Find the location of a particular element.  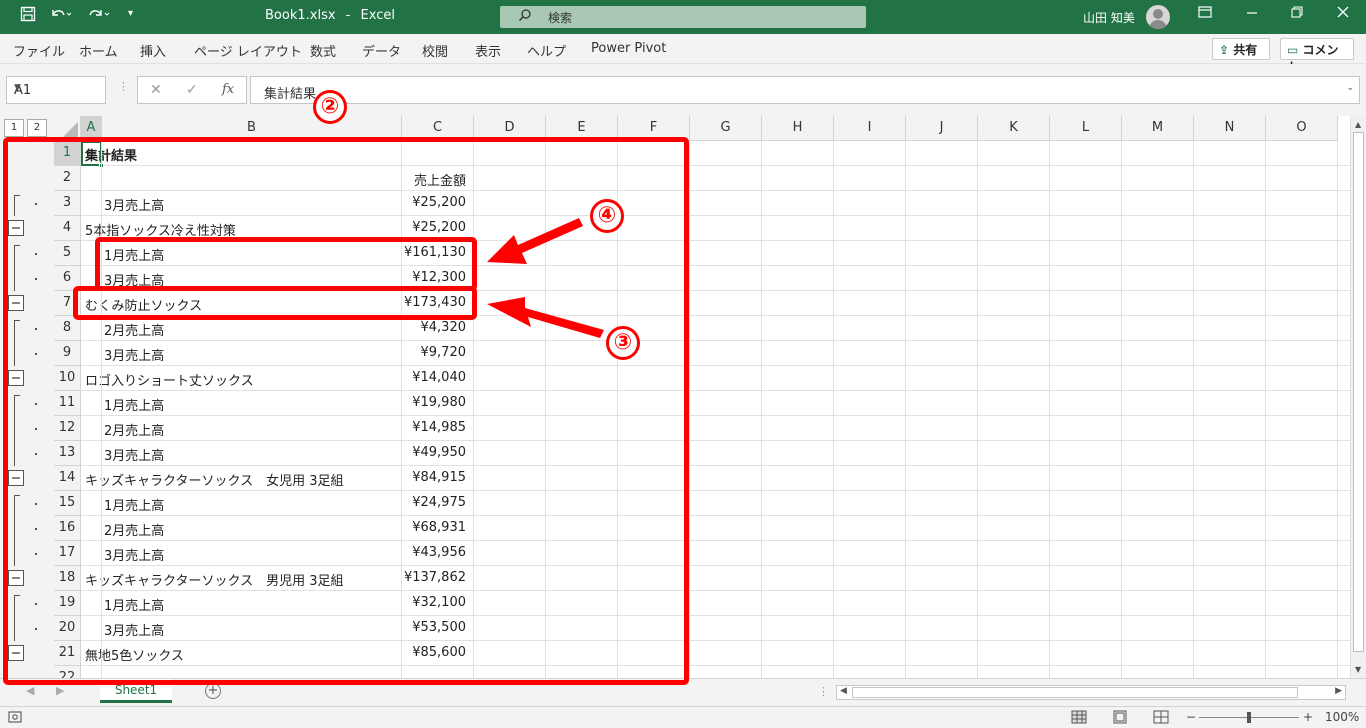

annotation-number-2: ② is located at coordinates (330, 107).